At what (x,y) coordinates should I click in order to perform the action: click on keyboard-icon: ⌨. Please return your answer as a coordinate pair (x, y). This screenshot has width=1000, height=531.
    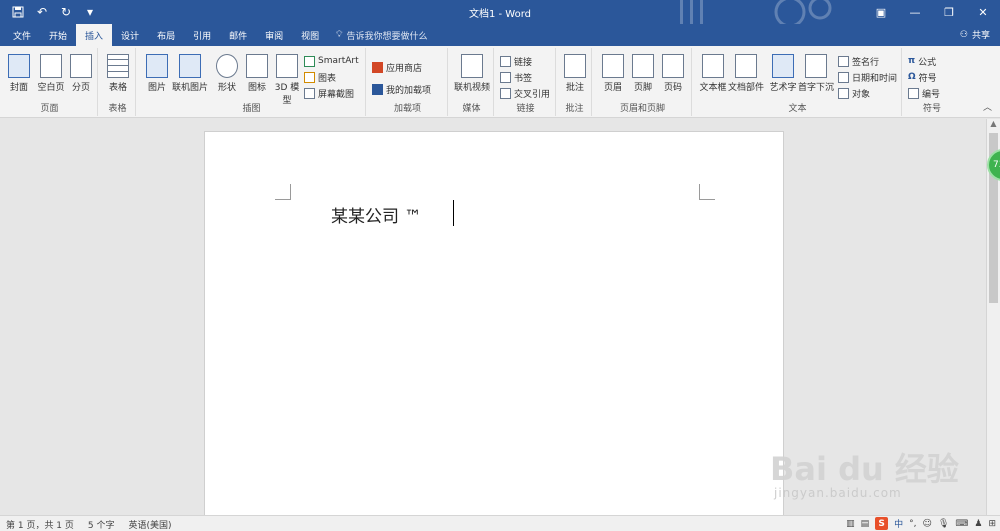
    Looking at the image, I should click on (961, 524).